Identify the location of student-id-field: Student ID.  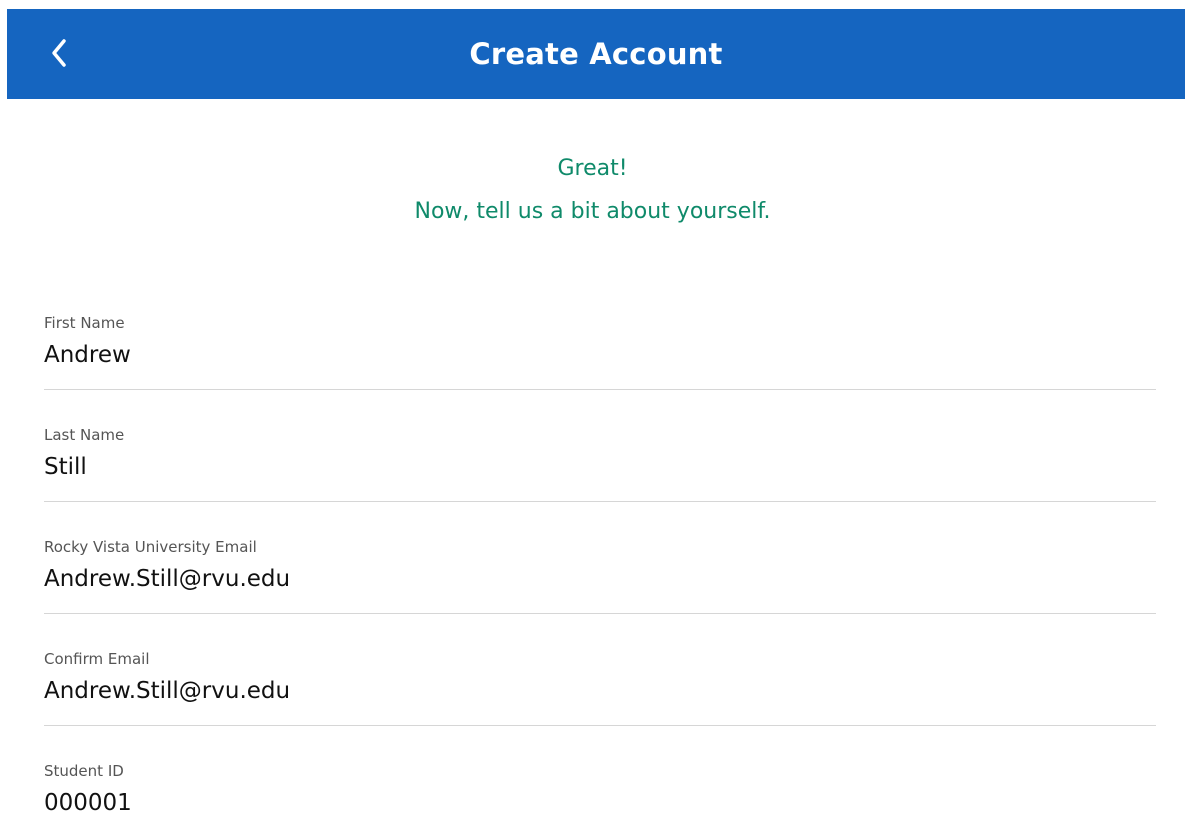
(600, 796).